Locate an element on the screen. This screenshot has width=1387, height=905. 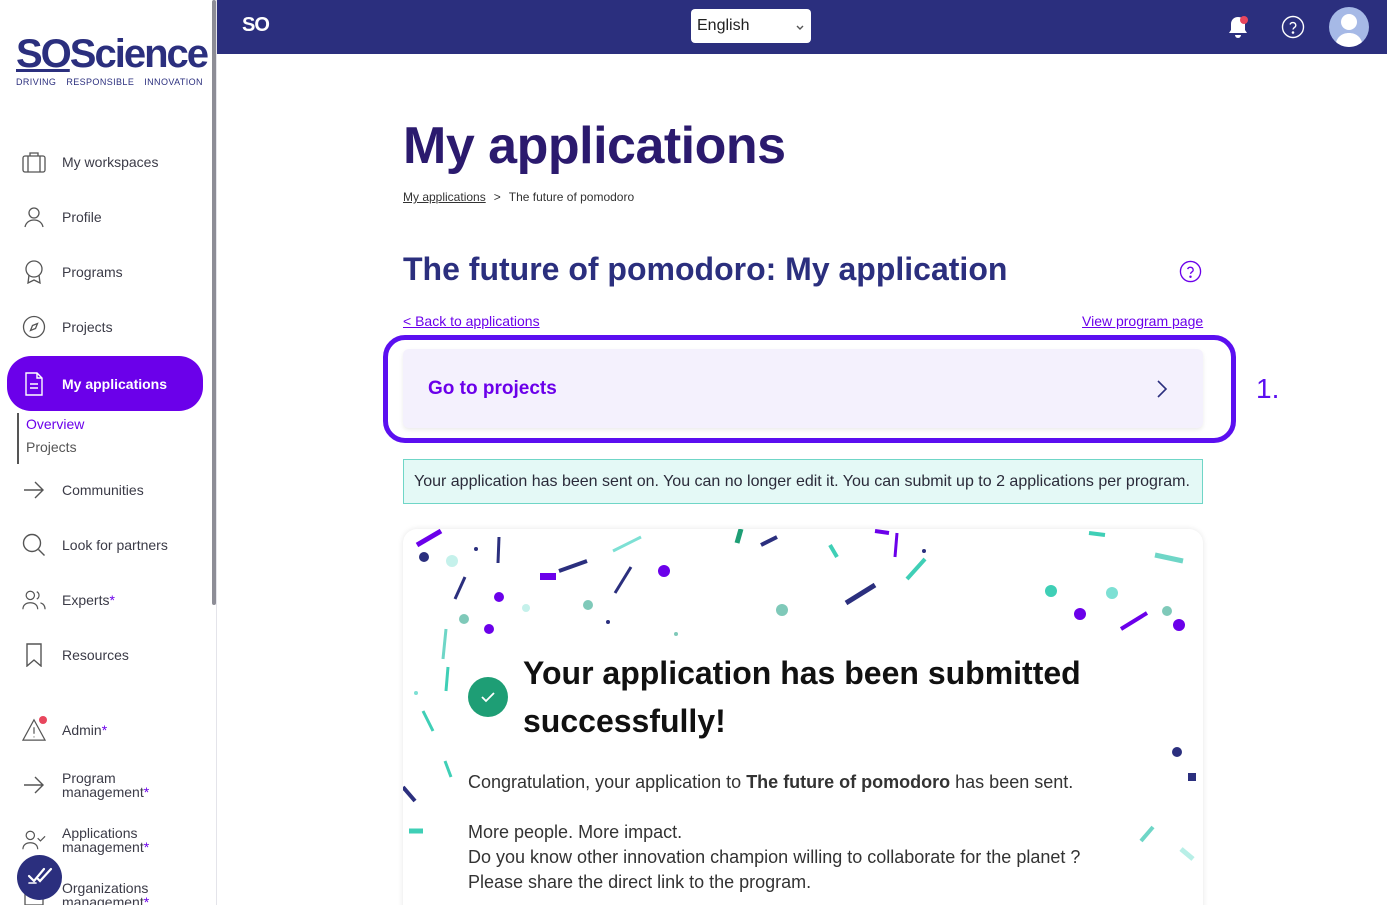
briefcase-icon is located at coordinates (34, 162).